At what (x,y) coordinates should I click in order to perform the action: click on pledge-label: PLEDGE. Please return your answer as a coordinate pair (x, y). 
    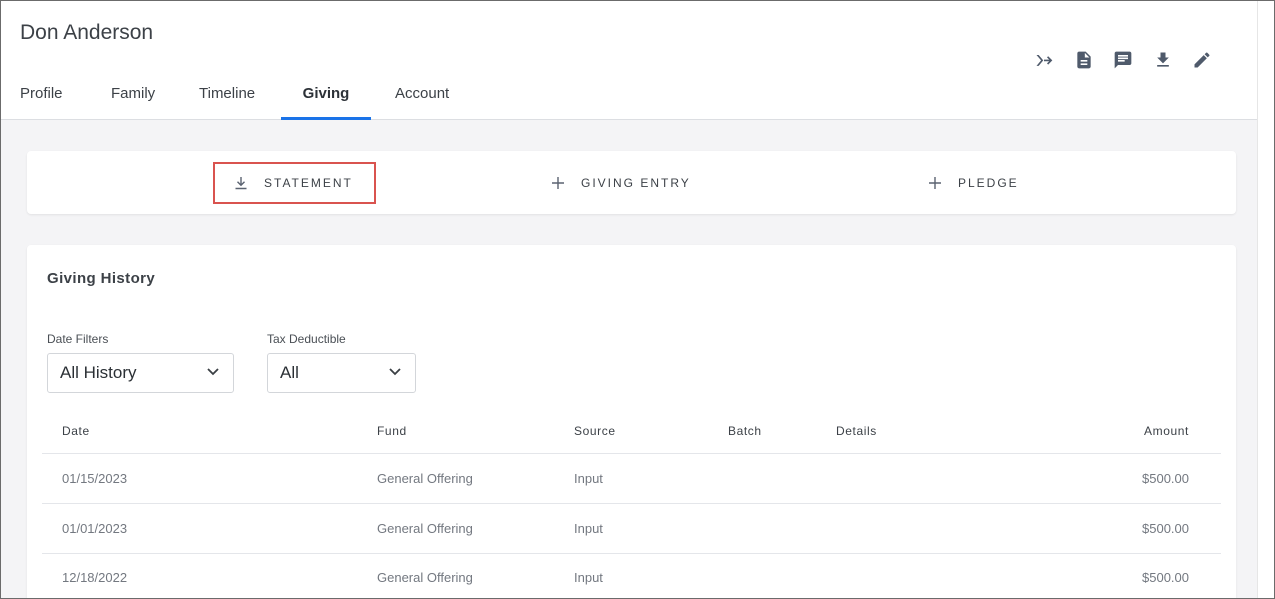
    Looking at the image, I should click on (988, 182).